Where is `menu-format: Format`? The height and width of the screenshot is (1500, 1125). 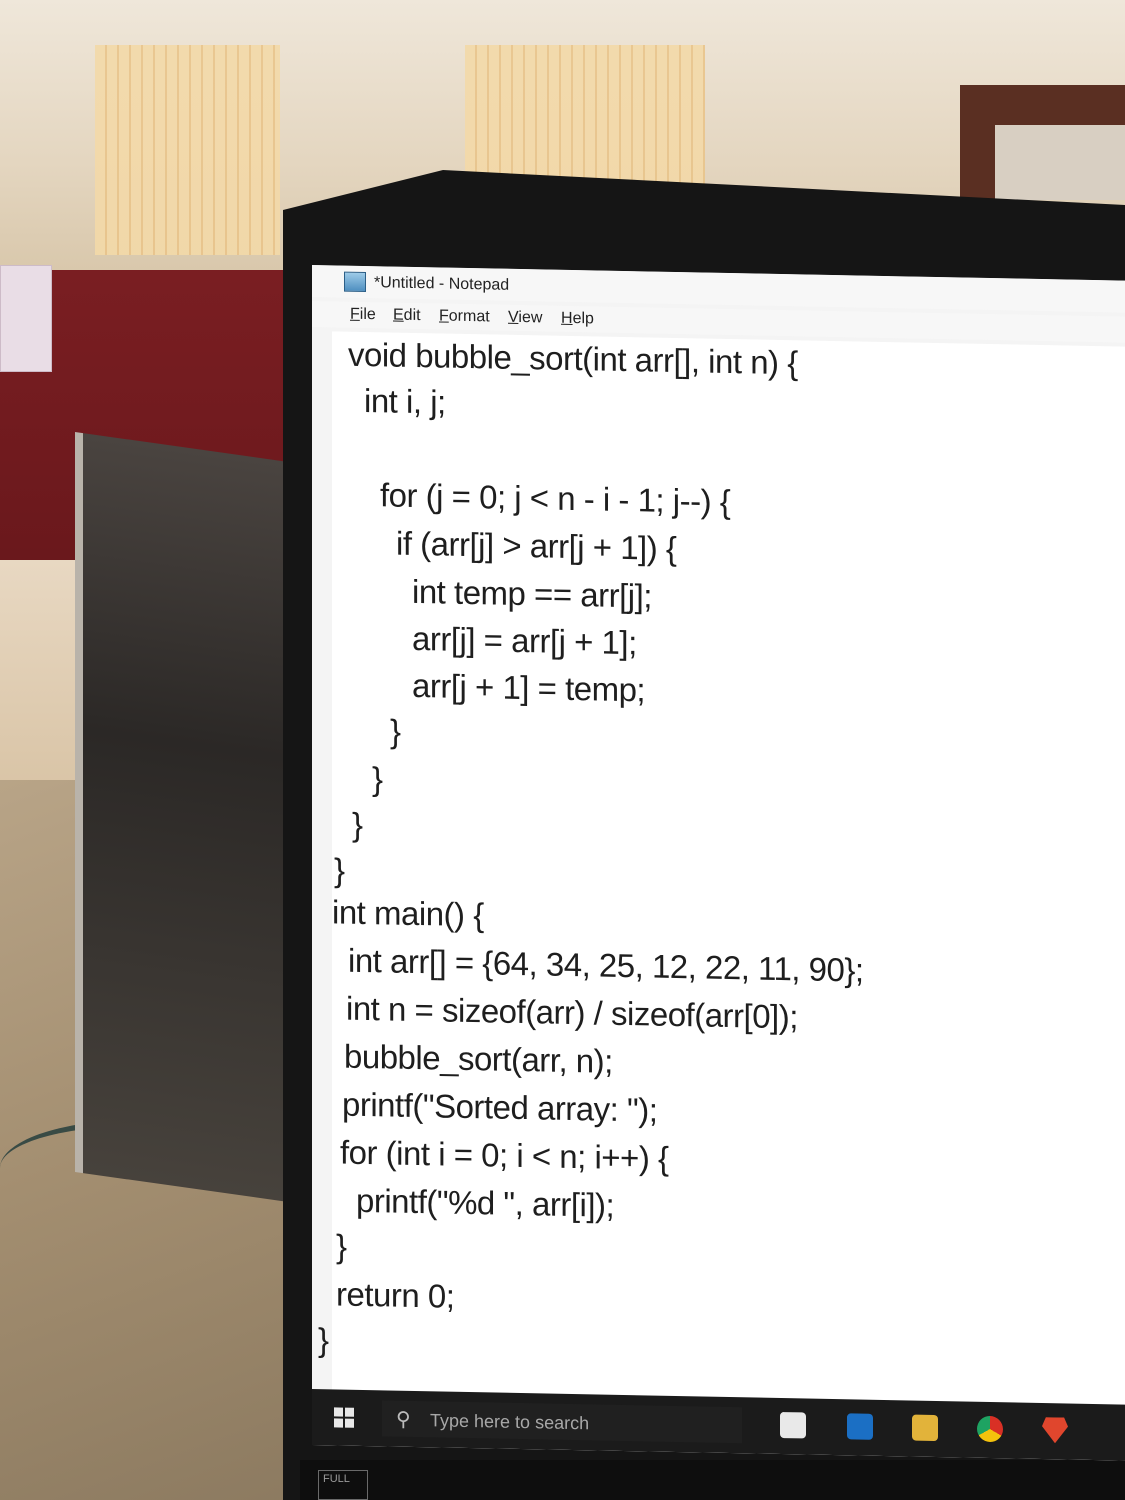 menu-format: Format is located at coordinates (464, 316).